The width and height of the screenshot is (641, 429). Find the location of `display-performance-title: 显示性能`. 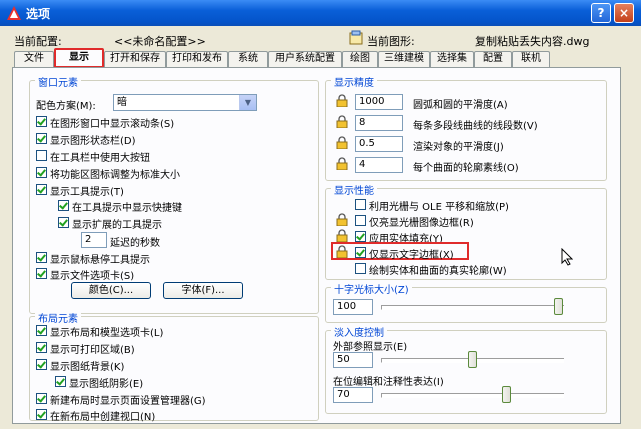

display-performance-title: 显示性能 is located at coordinates (354, 189).